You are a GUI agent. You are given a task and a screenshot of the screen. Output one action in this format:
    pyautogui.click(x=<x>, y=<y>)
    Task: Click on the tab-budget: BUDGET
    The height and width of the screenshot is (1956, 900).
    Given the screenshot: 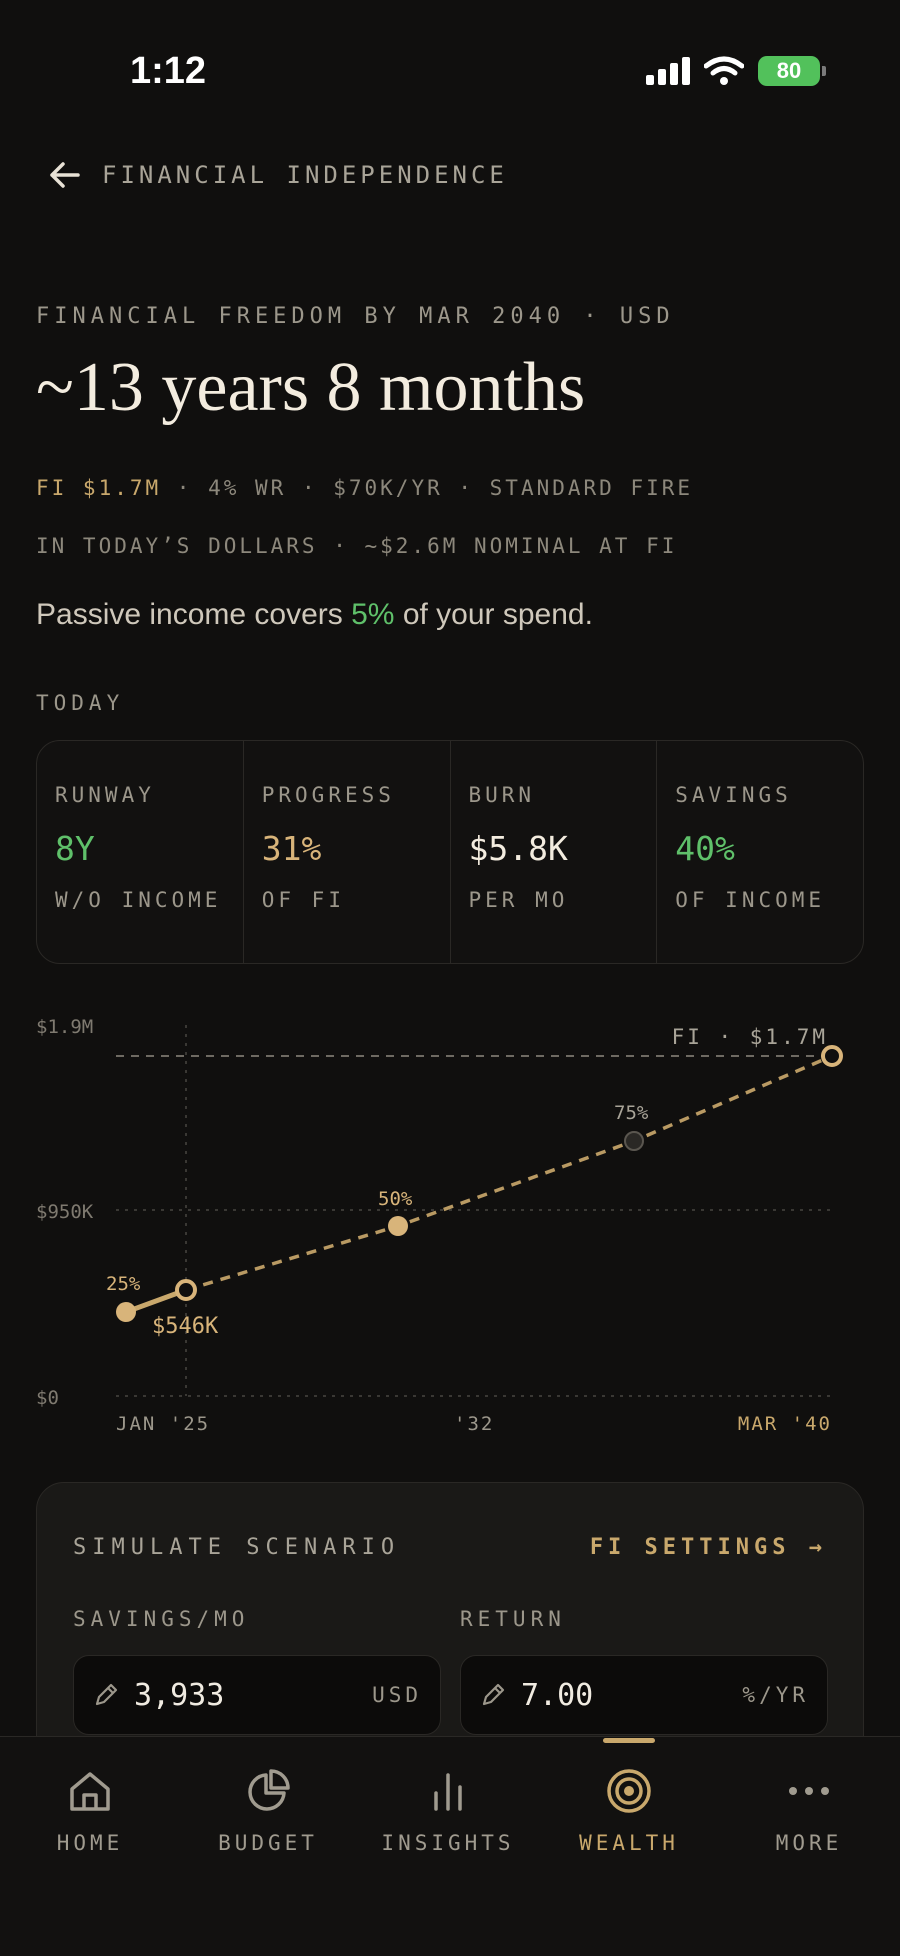 What is the action you would take?
    pyautogui.click(x=268, y=1811)
    